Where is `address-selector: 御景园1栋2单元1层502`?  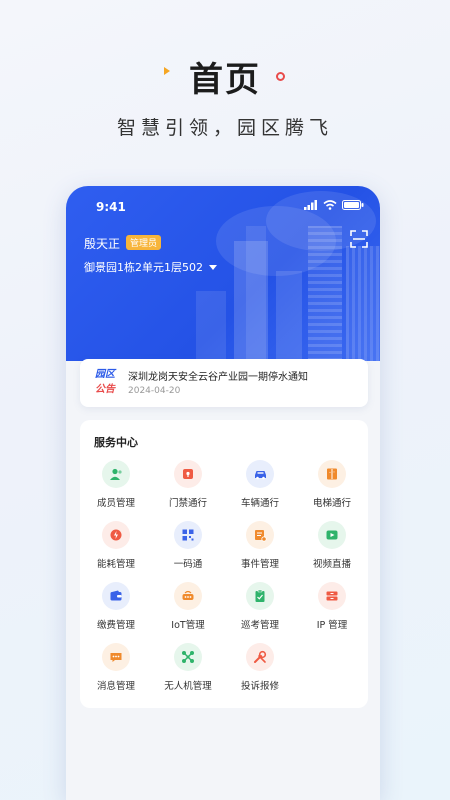
address-selector: 御景园1栋2单元1层502 is located at coordinates (150, 267).